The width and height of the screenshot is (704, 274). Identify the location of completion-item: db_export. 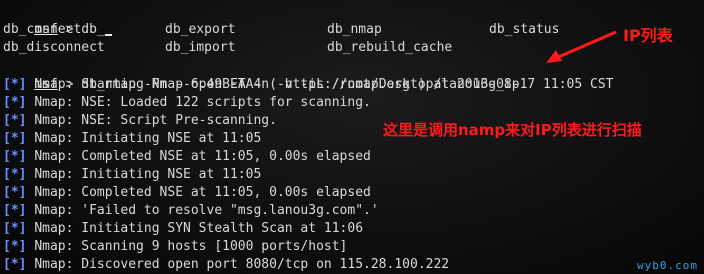
(200, 29).